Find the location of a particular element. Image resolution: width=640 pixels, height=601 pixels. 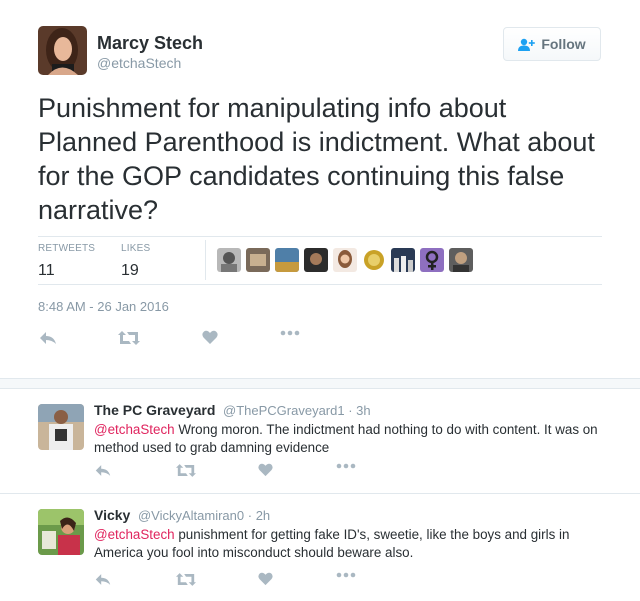

reply-author-name: Vicky is located at coordinates (112, 515).